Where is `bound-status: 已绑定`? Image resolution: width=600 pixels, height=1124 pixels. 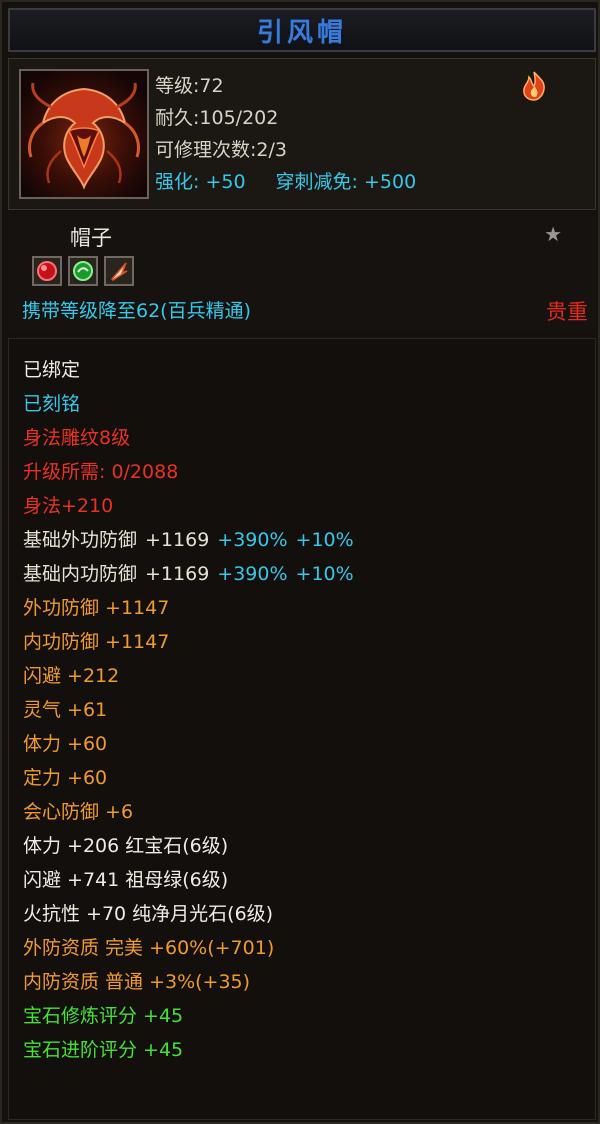 bound-status: 已绑定 is located at coordinates (52, 370).